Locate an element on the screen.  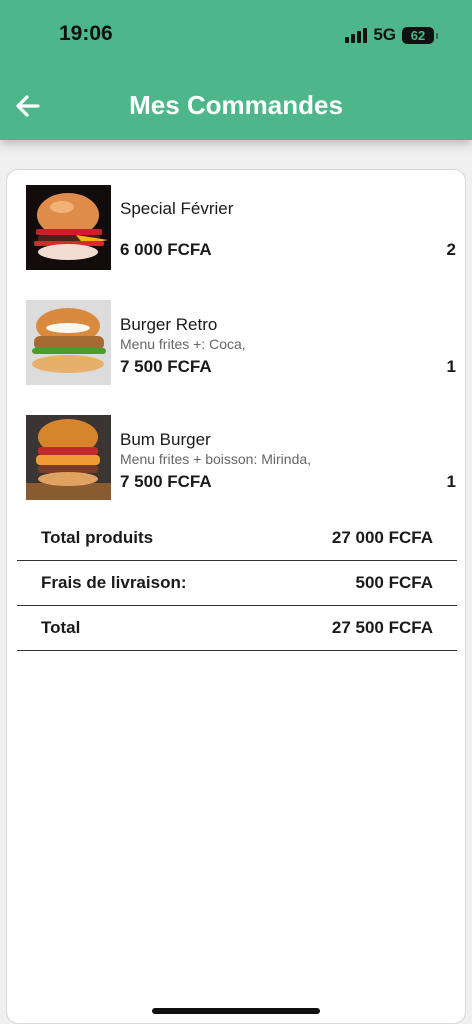
item-quantity: 2 is located at coordinates (451, 249).